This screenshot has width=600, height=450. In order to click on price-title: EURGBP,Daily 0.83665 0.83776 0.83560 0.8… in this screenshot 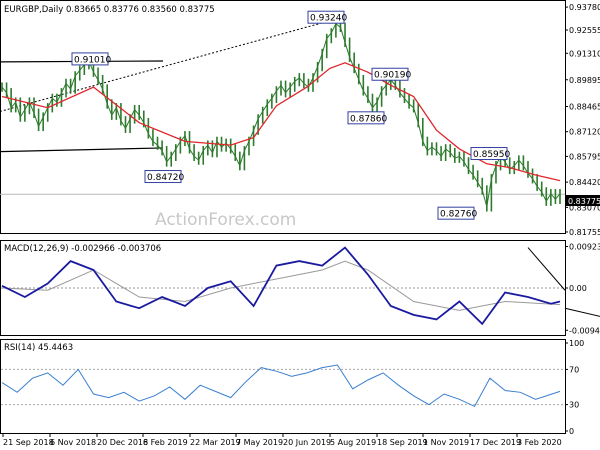, I will do `click(109, 10)`.